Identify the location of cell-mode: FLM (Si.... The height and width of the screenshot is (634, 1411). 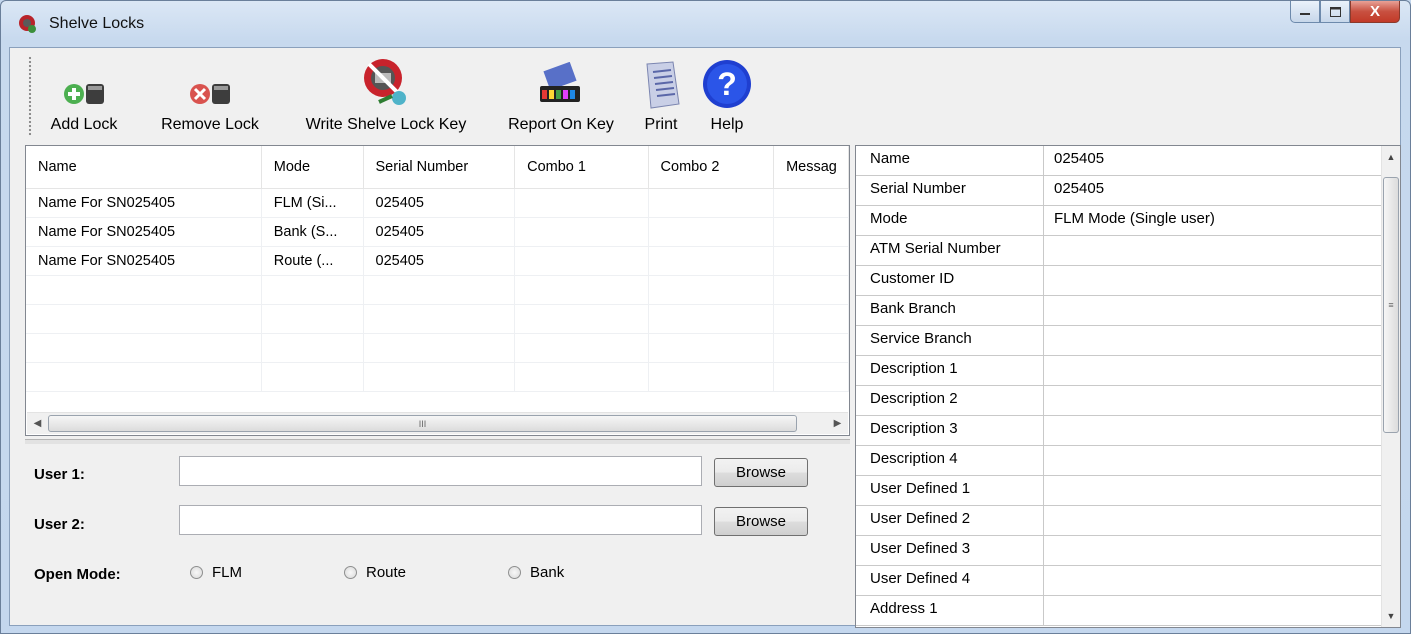
(312, 203).